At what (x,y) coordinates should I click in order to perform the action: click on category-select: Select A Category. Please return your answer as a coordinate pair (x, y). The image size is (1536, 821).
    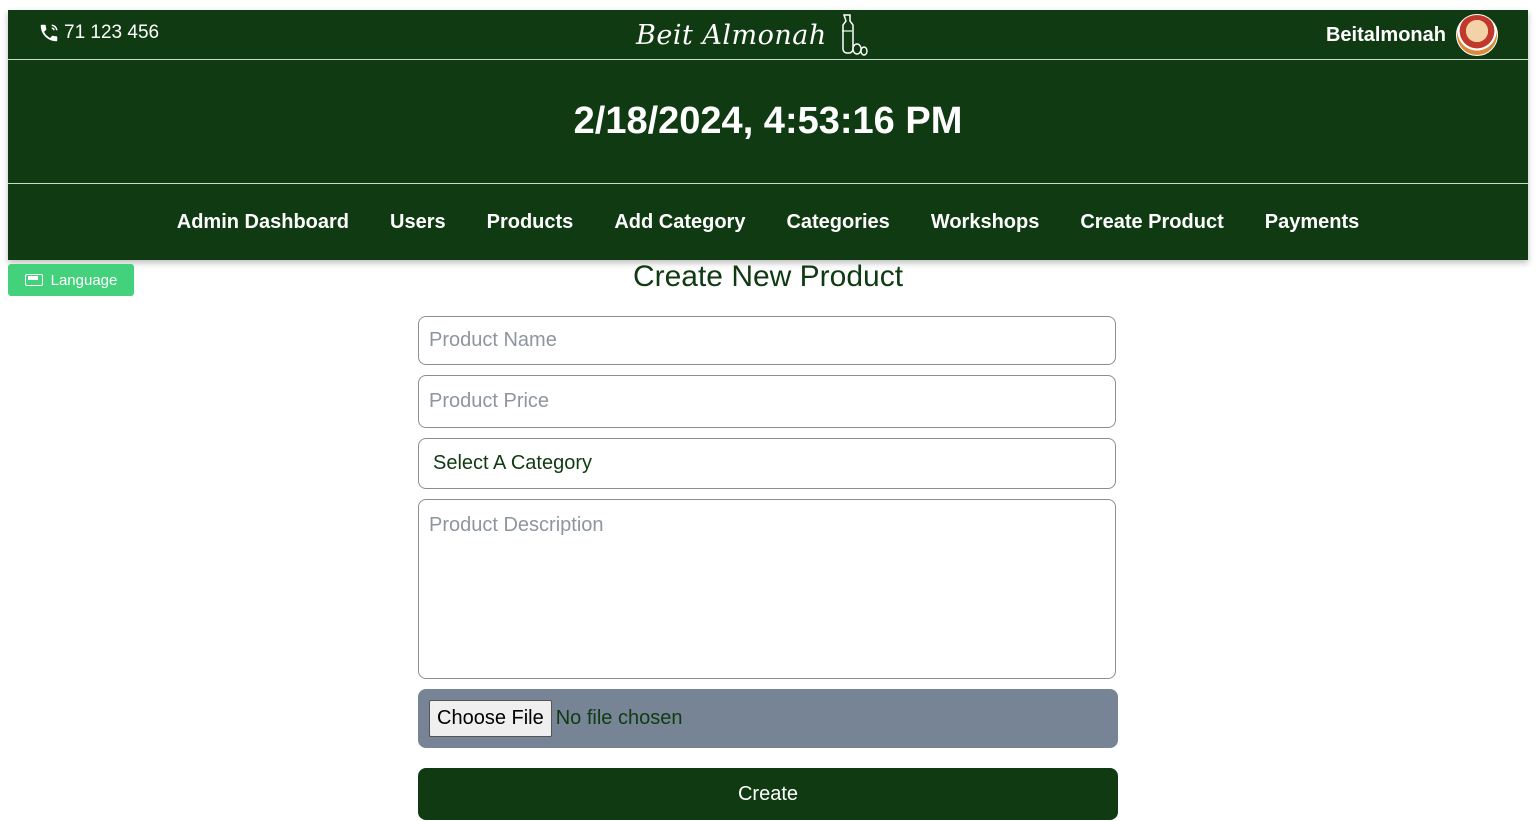
    Looking at the image, I should click on (767, 463).